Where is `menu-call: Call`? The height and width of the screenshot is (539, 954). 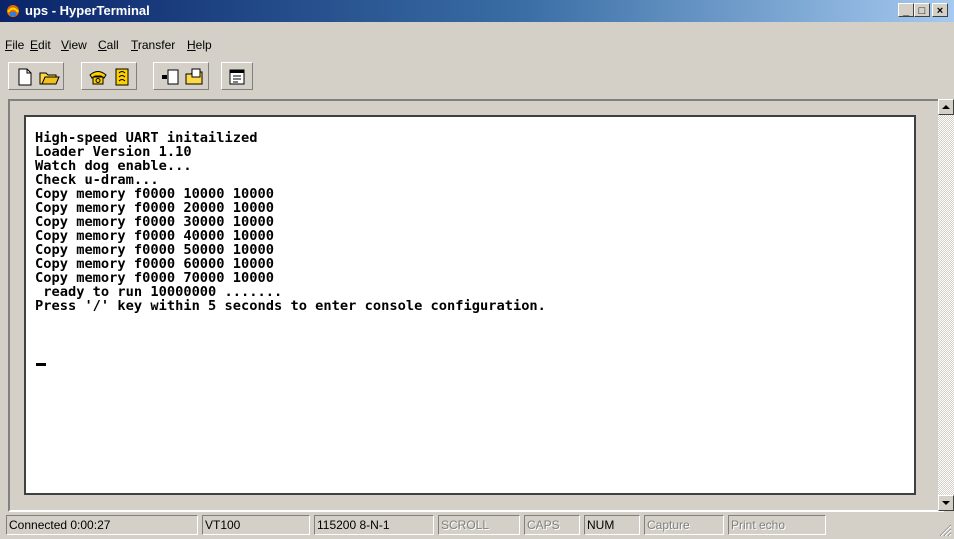
menu-call: Call is located at coordinates (108, 45).